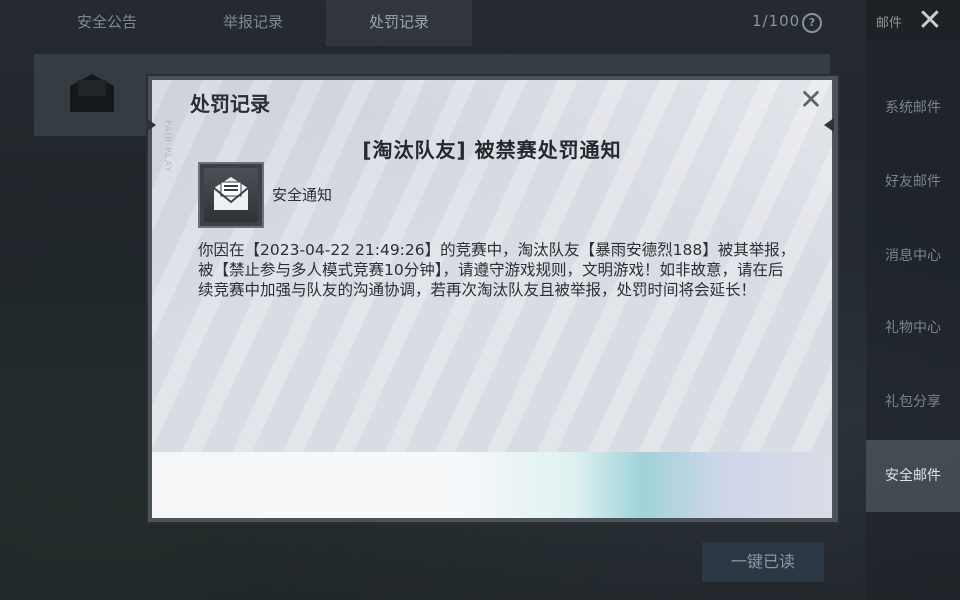 This screenshot has width=960, height=600. I want to click on sidebar-item-friend-mail: 好友邮件, so click(913, 182).